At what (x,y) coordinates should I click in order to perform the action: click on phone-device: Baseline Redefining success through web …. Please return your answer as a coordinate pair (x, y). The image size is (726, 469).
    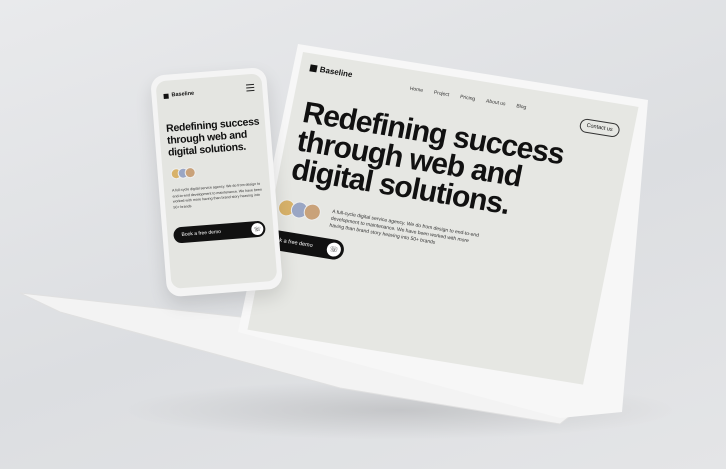
    Looking at the image, I should click on (217, 182).